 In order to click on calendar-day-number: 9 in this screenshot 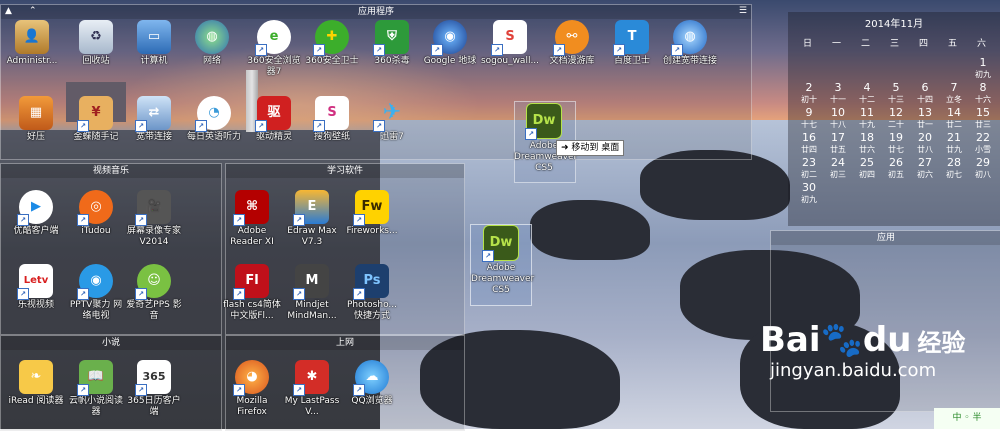, I will do `click(809, 112)`.